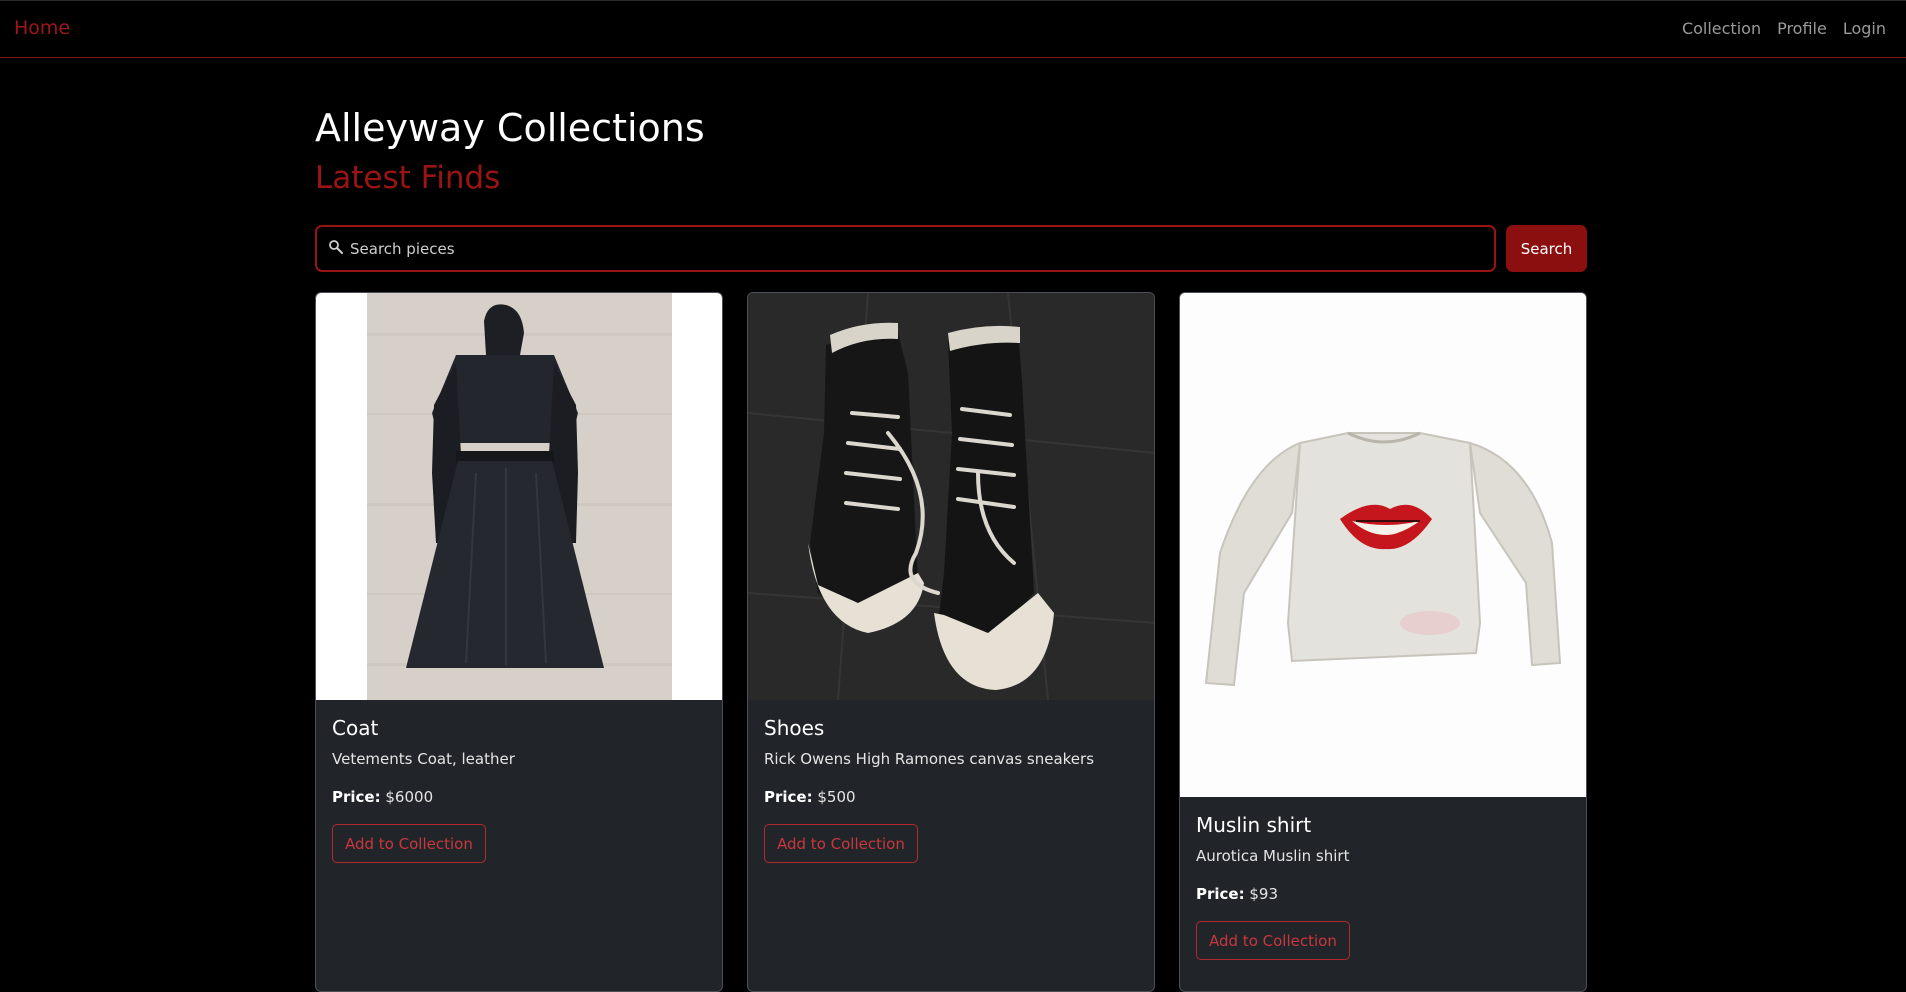 The height and width of the screenshot is (992, 1906). What do you see at coordinates (423, 759) in the screenshot?
I see `card-description: Vetements Coat, leather` at bounding box center [423, 759].